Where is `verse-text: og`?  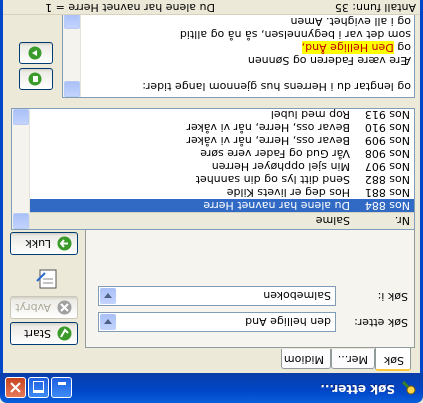
verse-text: og is located at coordinates (402, 47).